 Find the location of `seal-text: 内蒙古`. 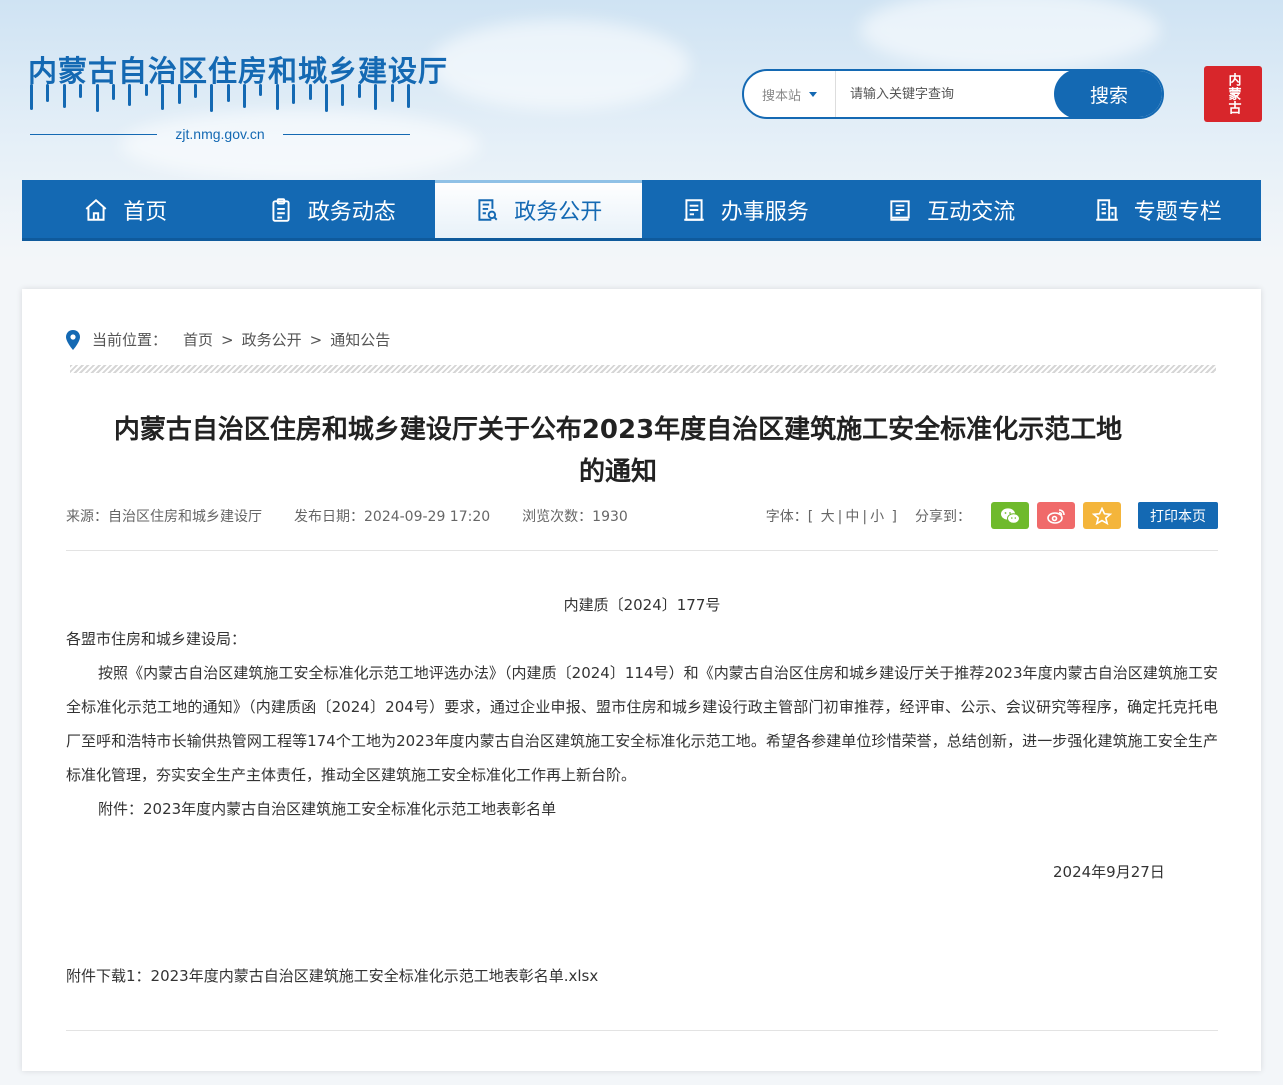

seal-text: 内蒙古 is located at coordinates (1233, 94).